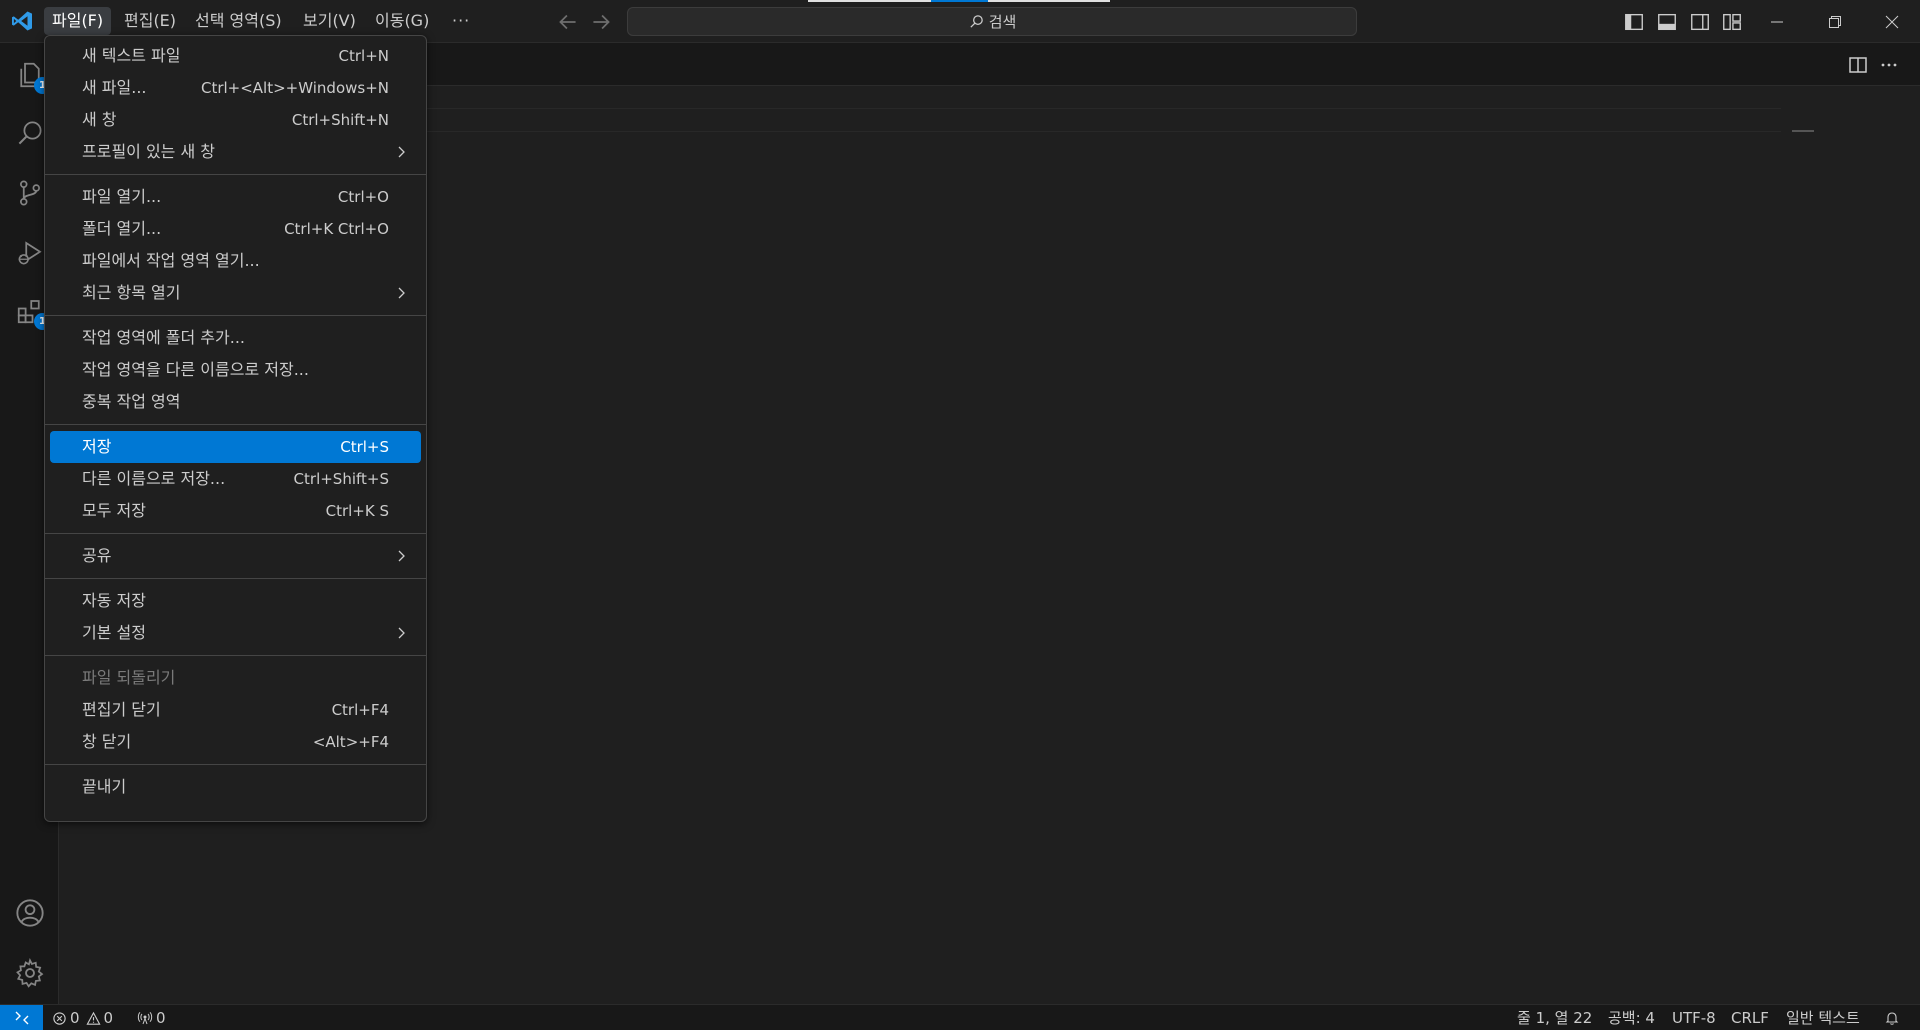 This screenshot has width=1920, height=1030. What do you see at coordinates (1667, 22) in the screenshot?
I see `toggle-panel-icon` at bounding box center [1667, 22].